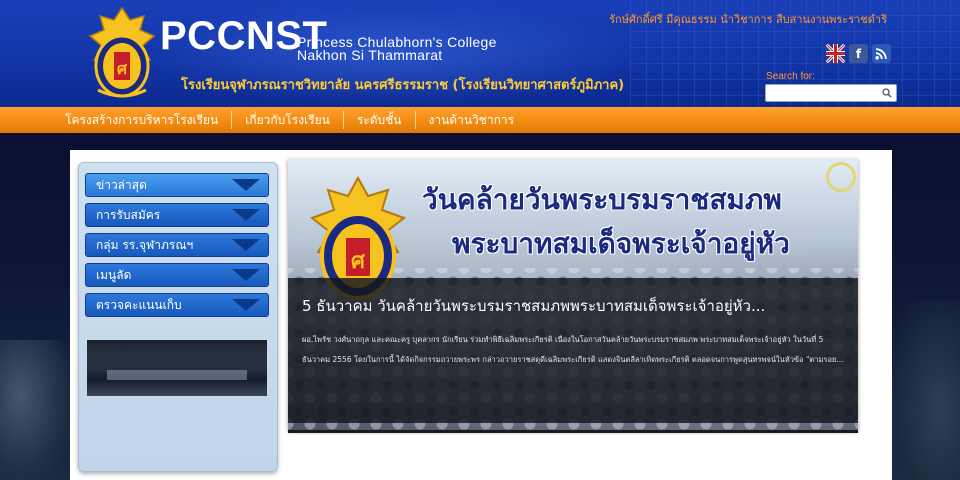 The height and width of the screenshot is (480, 960). Describe the element at coordinates (177, 355) in the screenshot. I see `thumbnail-trees` at that location.